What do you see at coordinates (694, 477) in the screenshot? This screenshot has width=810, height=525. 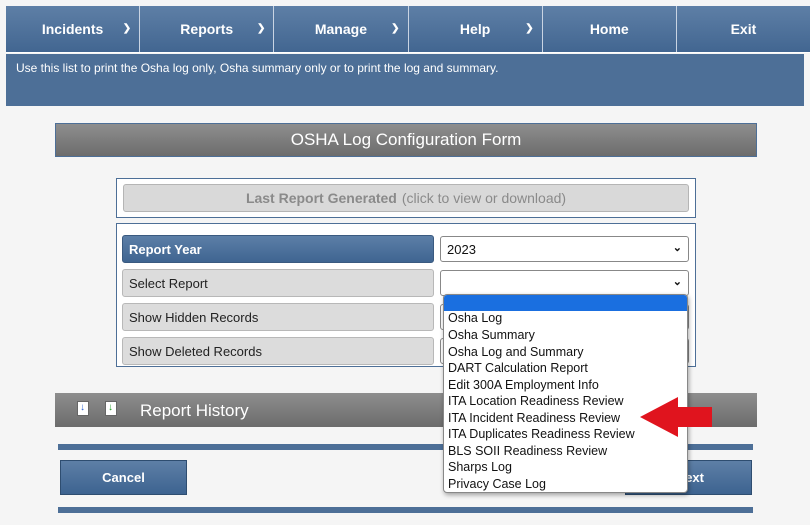 I see `next-button-label: ext` at bounding box center [694, 477].